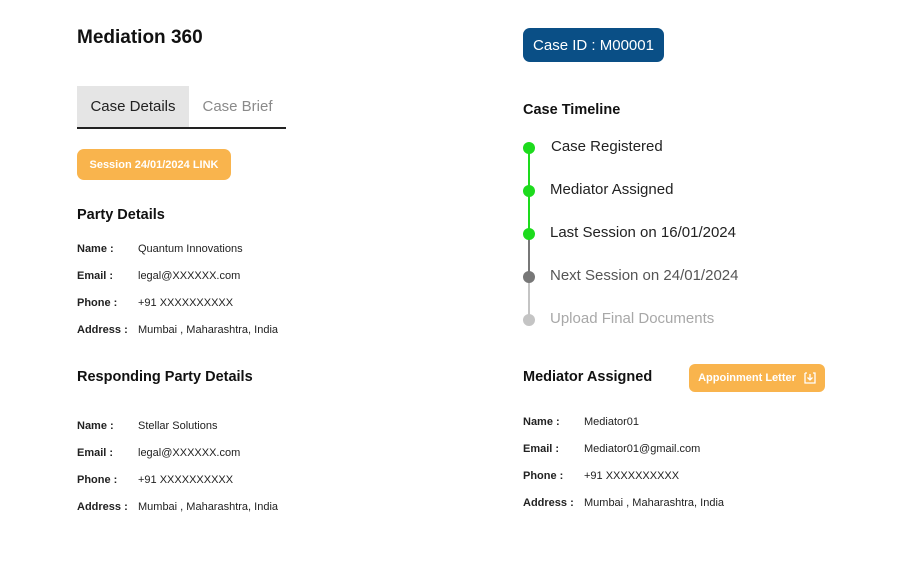  I want to click on appointment-letter-label: Appoinment Letter, so click(747, 378).